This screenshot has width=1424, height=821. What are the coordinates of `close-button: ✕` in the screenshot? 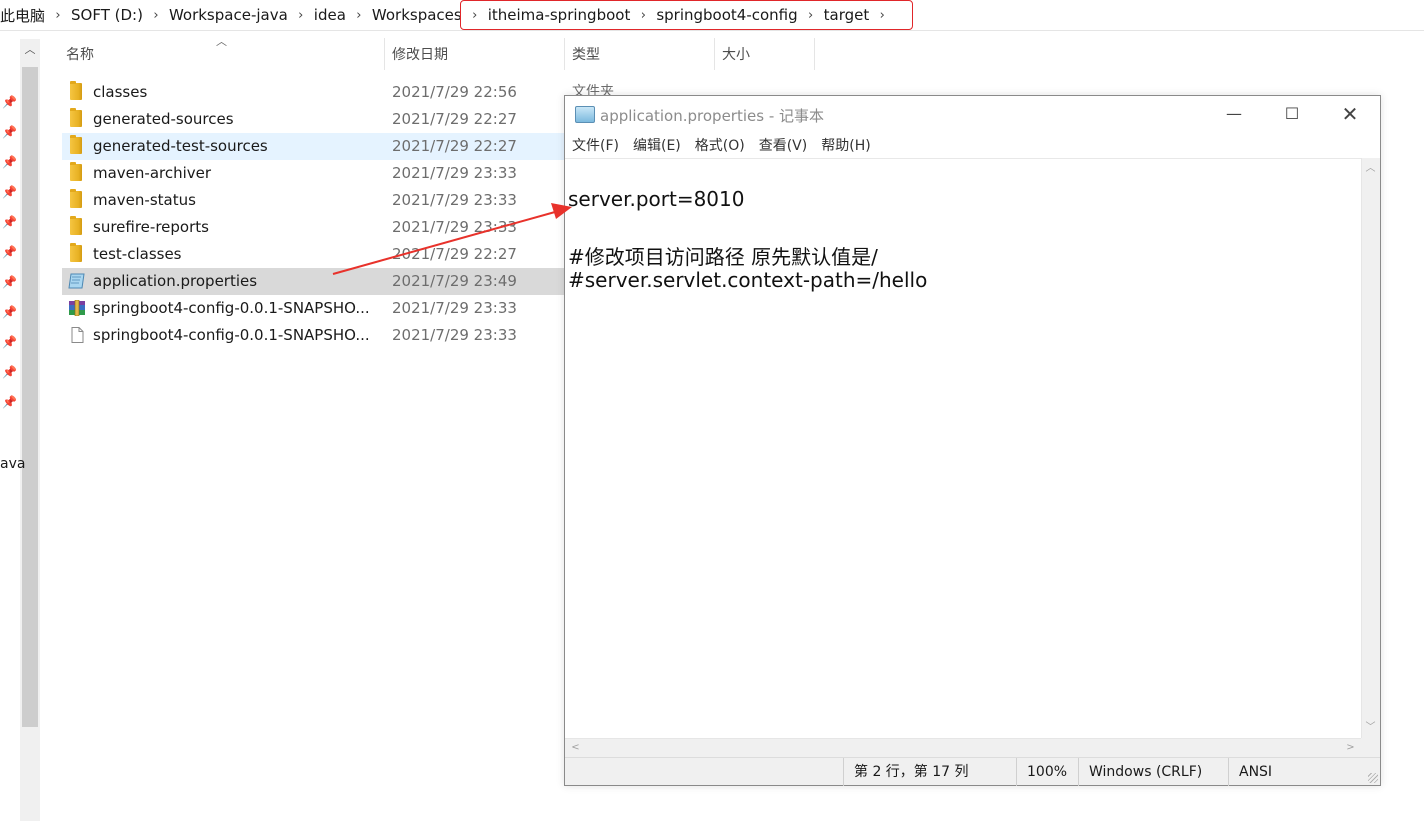 It's located at (1350, 114).